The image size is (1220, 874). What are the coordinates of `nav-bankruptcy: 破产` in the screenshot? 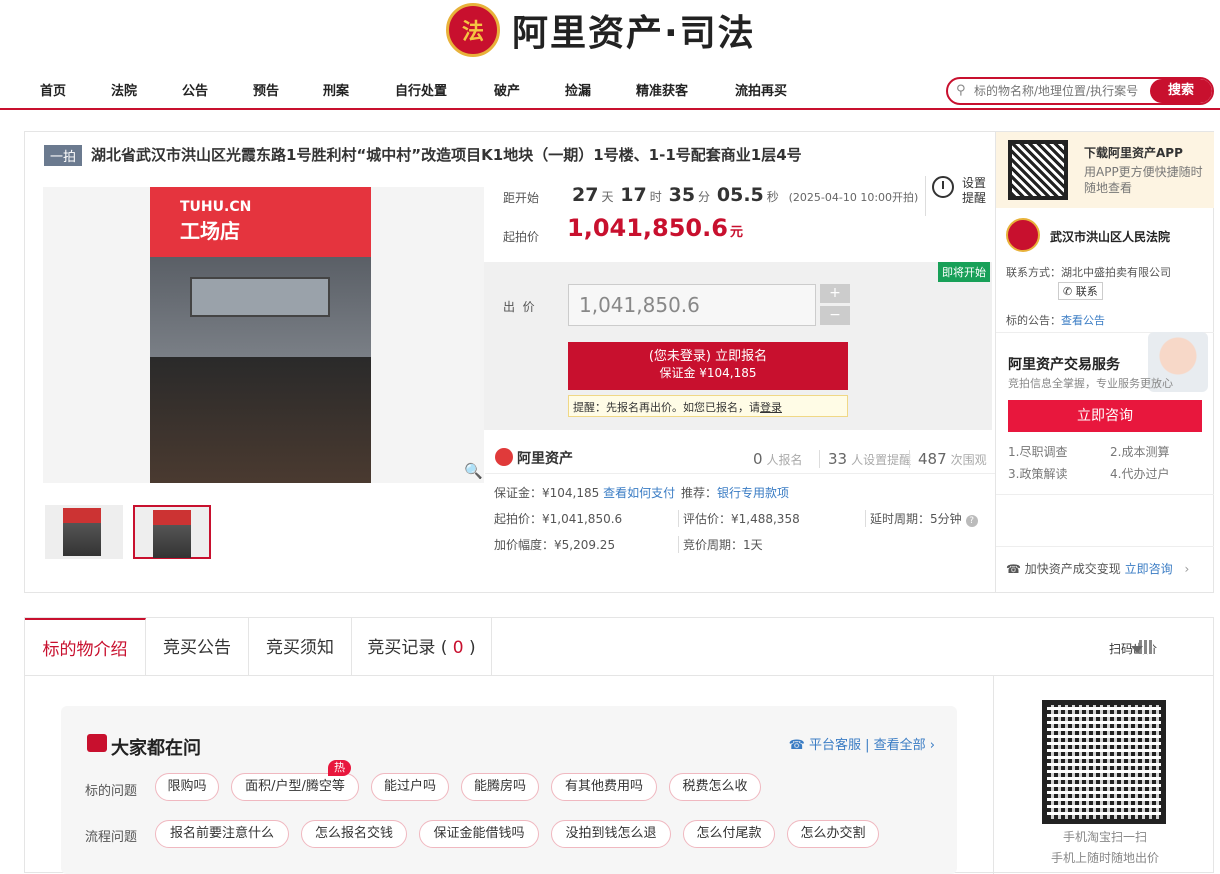 It's located at (507, 89).